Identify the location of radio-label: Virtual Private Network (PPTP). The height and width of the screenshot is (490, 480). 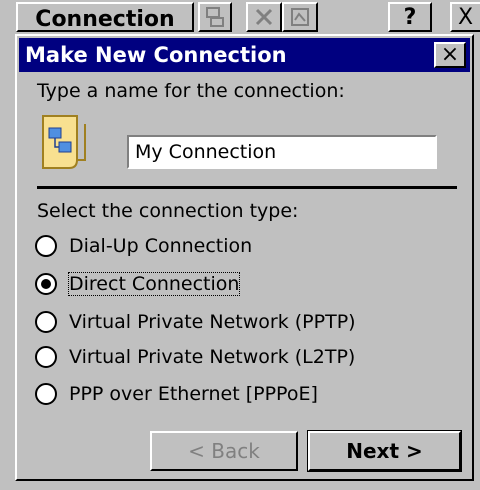
(212, 322).